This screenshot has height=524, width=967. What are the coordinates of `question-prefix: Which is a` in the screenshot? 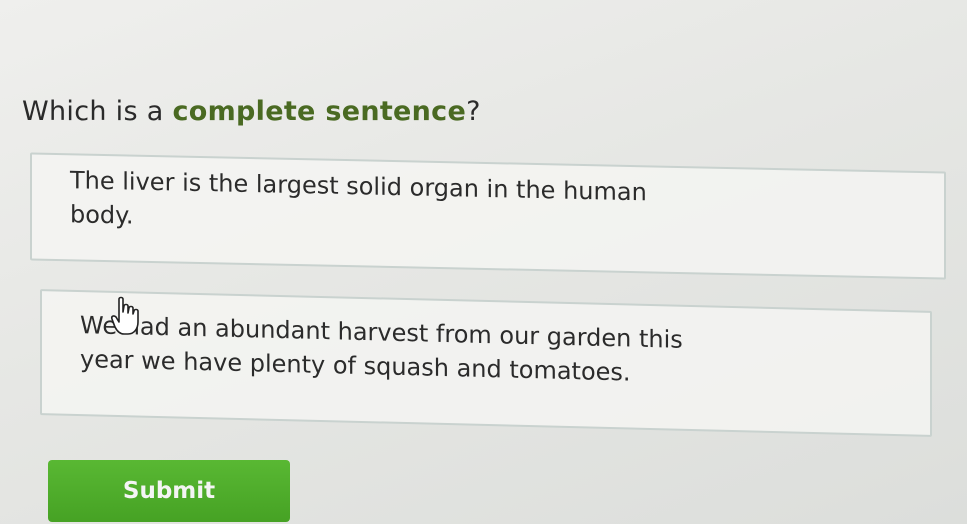 It's located at (97, 111).